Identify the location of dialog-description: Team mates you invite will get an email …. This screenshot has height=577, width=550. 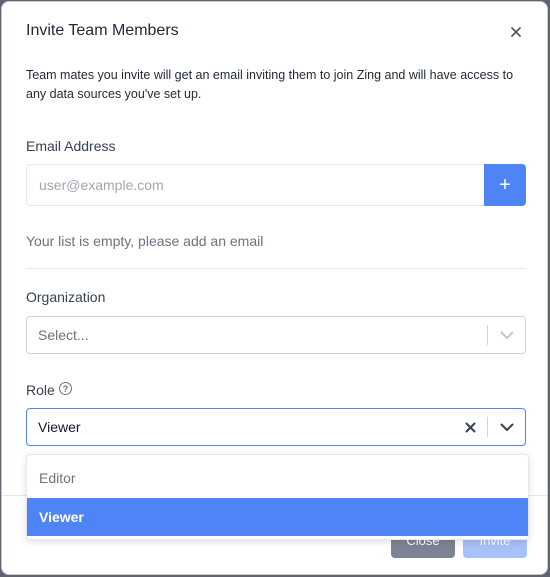
(270, 84).